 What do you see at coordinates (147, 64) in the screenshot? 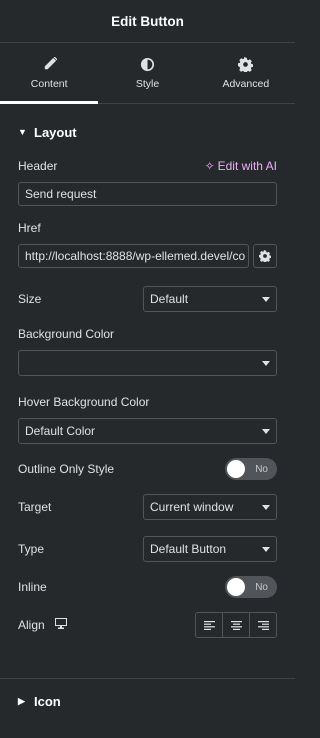
I see `half-circle-icon` at bounding box center [147, 64].